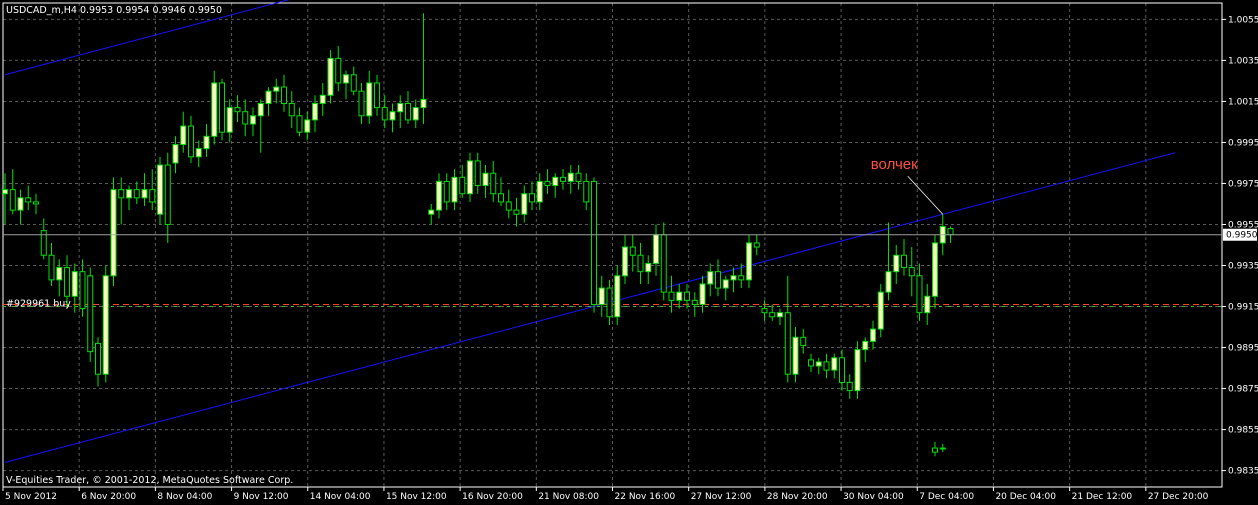 This screenshot has width=1258, height=505. What do you see at coordinates (31, 497) in the screenshot?
I see `x-tick-label: 5 Nov 2012` at bounding box center [31, 497].